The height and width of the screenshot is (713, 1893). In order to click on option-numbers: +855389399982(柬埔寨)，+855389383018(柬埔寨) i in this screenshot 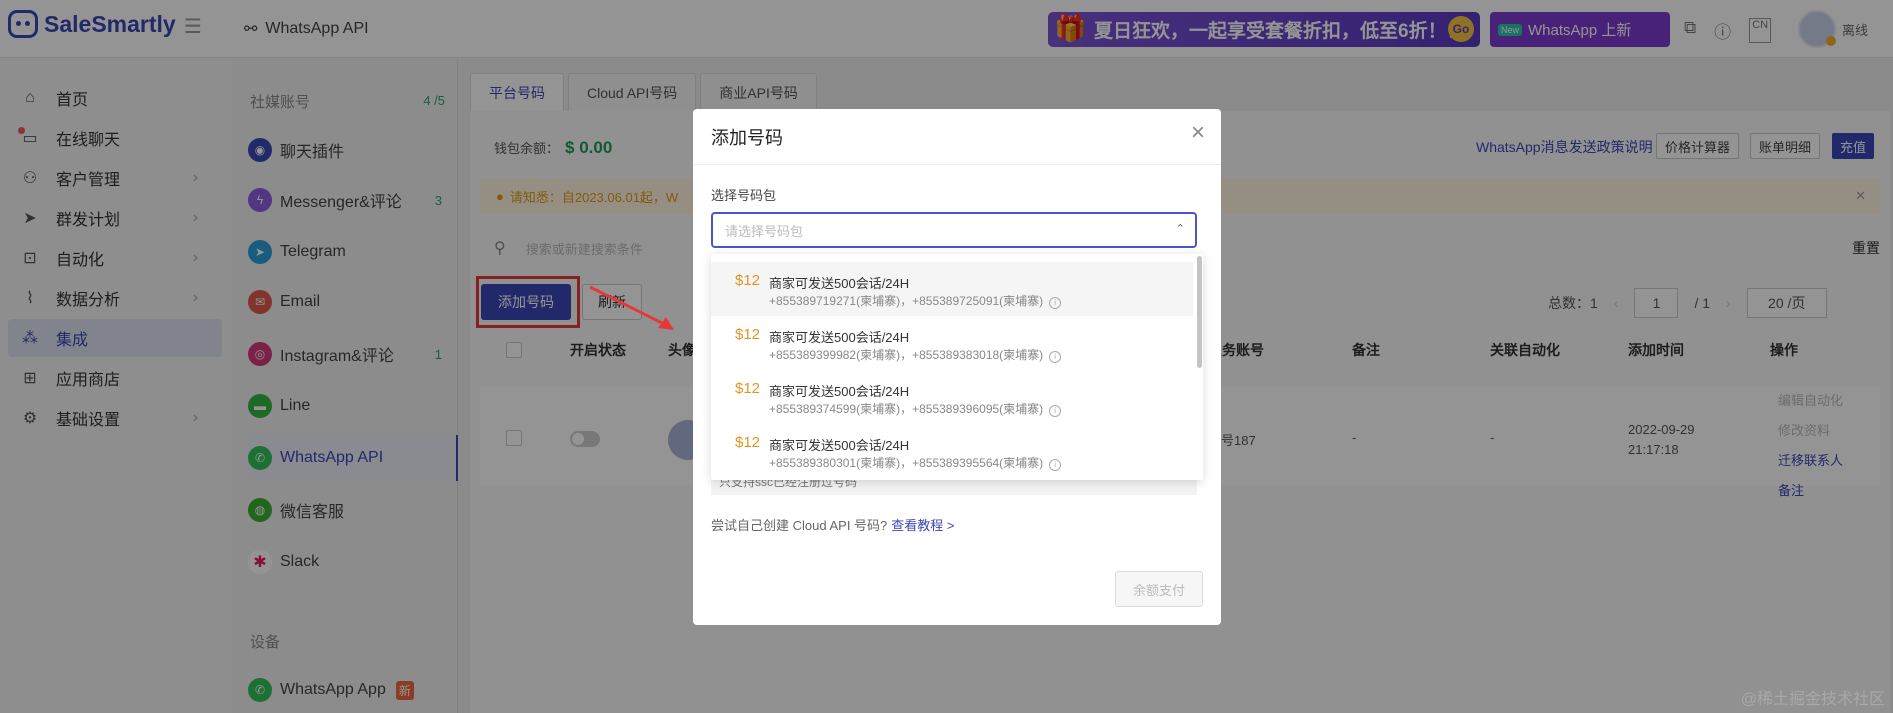, I will do `click(915, 354)`.